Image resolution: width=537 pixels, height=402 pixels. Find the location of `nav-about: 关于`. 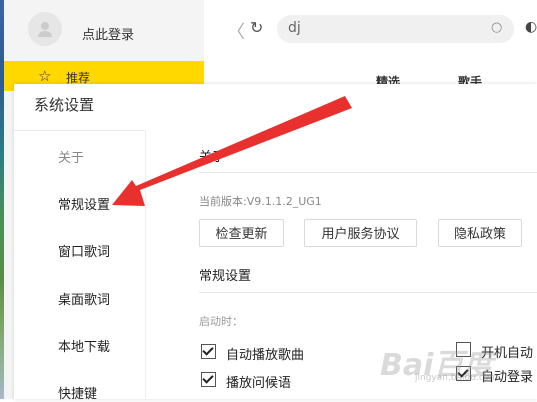

nav-about: 关于 is located at coordinates (71, 156).